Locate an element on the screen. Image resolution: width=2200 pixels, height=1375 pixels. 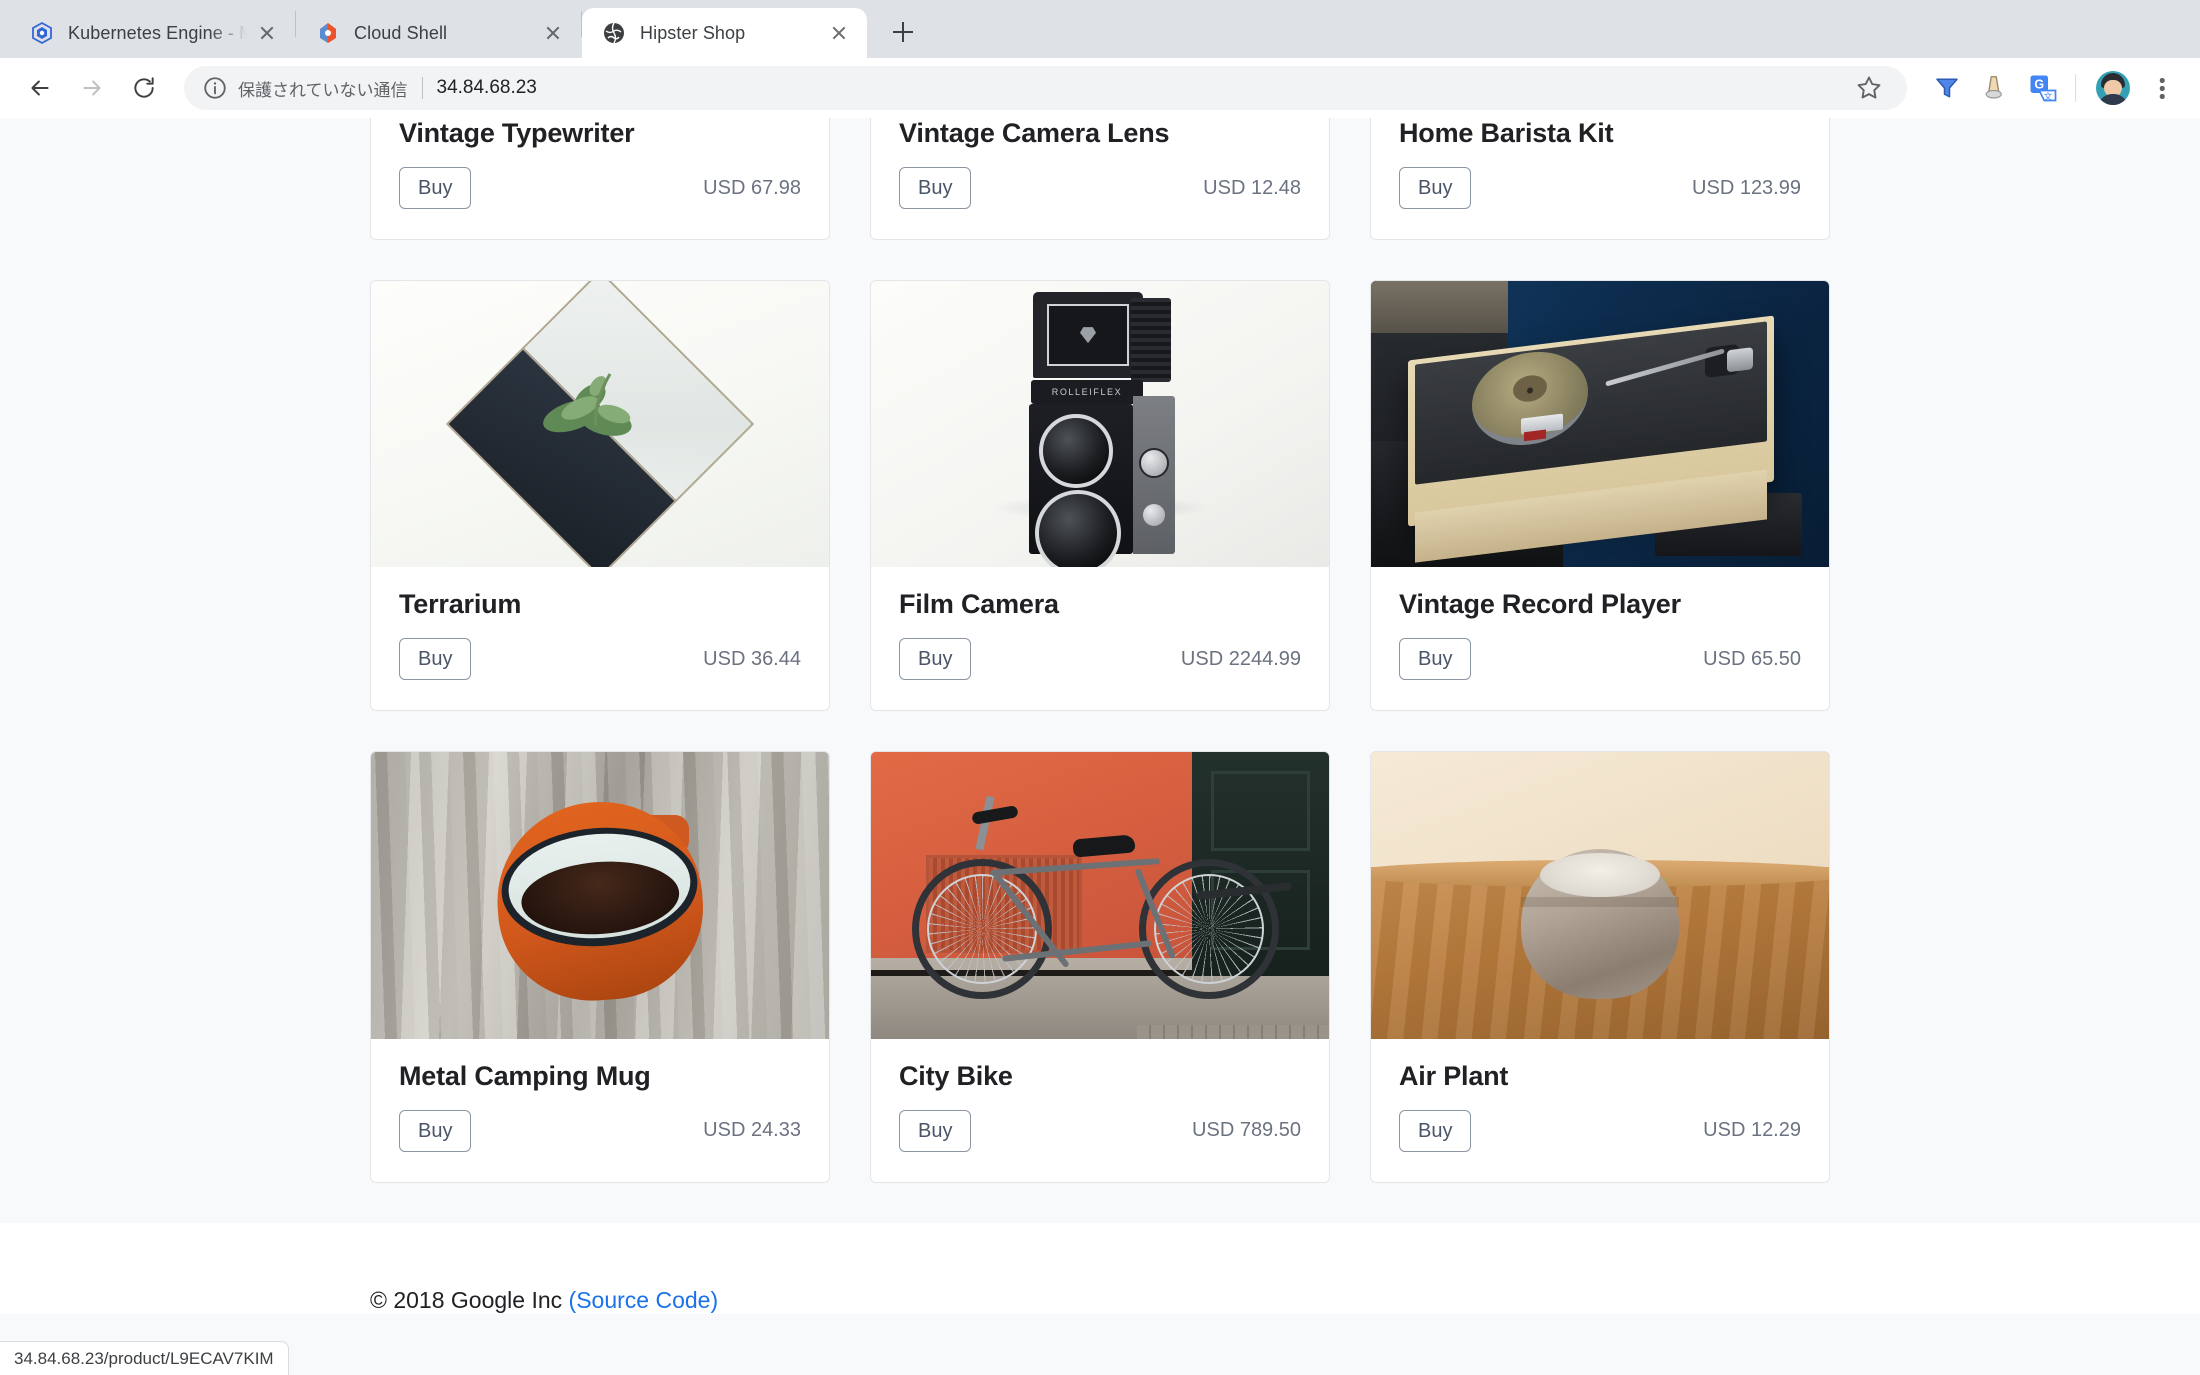
product-card-footer: Buy USD 24.33 is located at coordinates (600, 1130).